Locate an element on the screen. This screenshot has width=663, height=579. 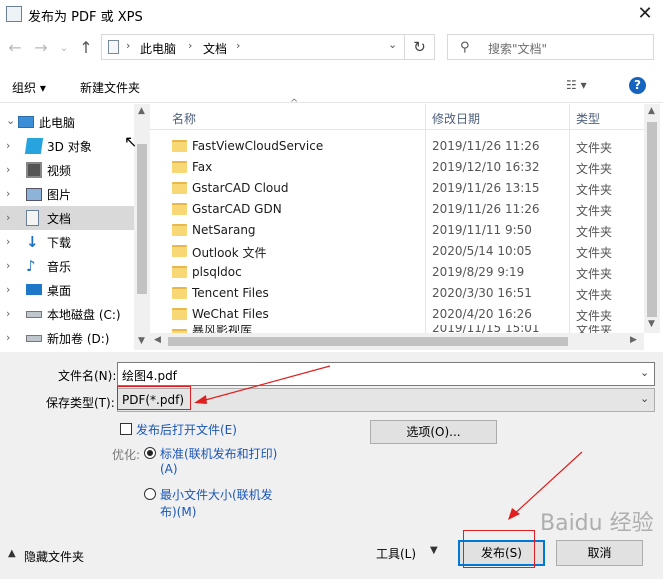
filename-dropdown-icon: ⌄ is located at coordinates (644, 372).